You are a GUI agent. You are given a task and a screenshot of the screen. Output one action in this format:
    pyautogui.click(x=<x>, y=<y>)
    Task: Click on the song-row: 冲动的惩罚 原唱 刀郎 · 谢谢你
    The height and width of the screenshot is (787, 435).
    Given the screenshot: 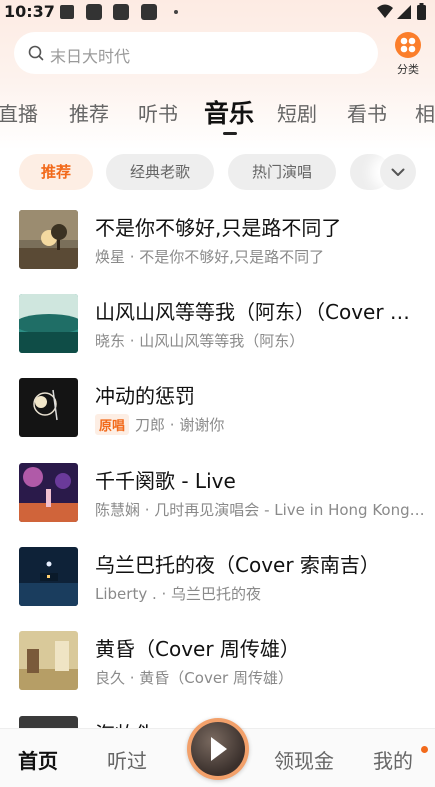 What is the action you would take?
    pyautogui.click(x=224, y=409)
    